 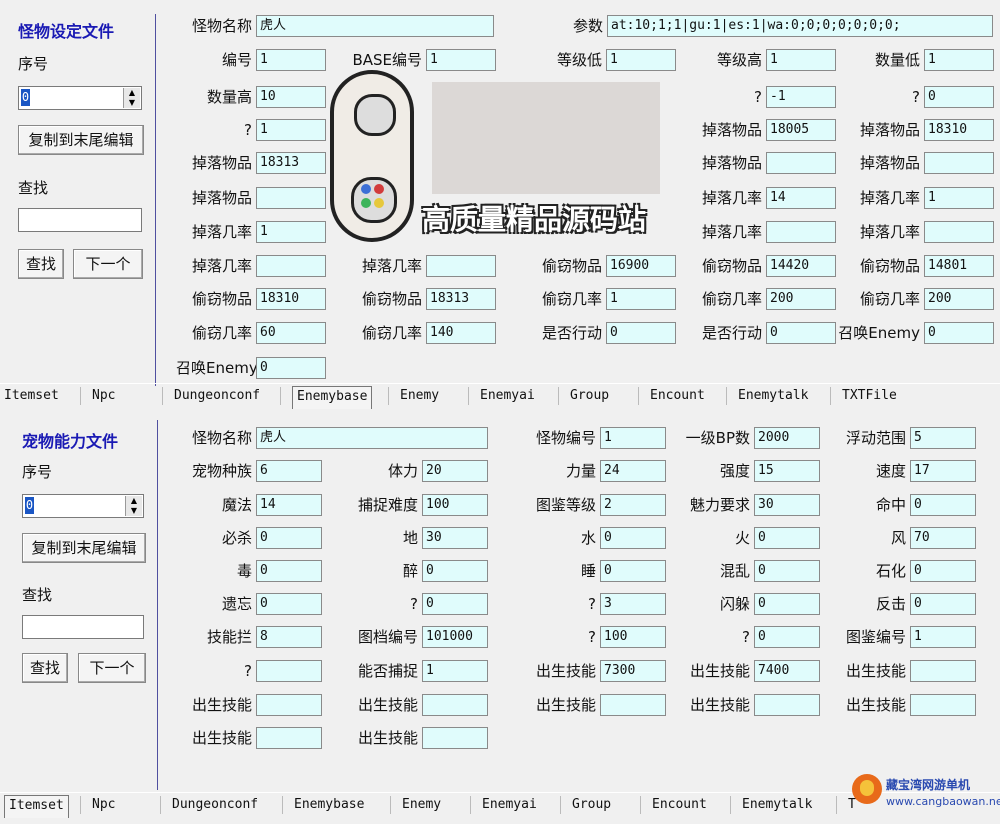 I want to click on top-field-input: -1, so click(x=801, y=97).